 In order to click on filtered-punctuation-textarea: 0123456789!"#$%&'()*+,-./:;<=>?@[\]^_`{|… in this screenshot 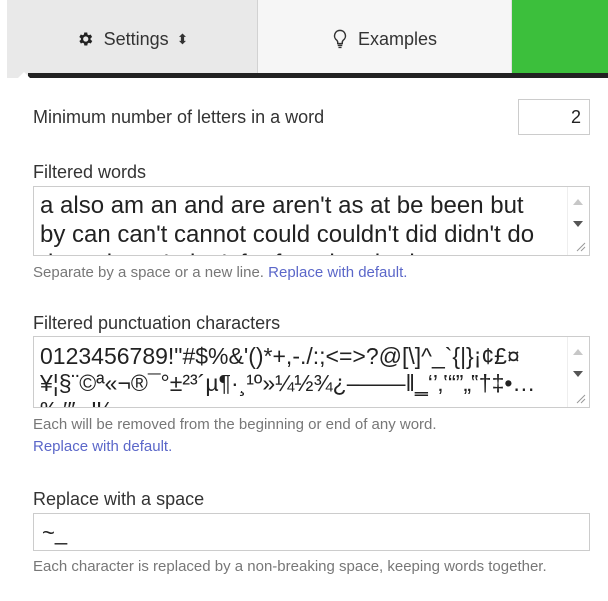, I will do `click(311, 372)`.